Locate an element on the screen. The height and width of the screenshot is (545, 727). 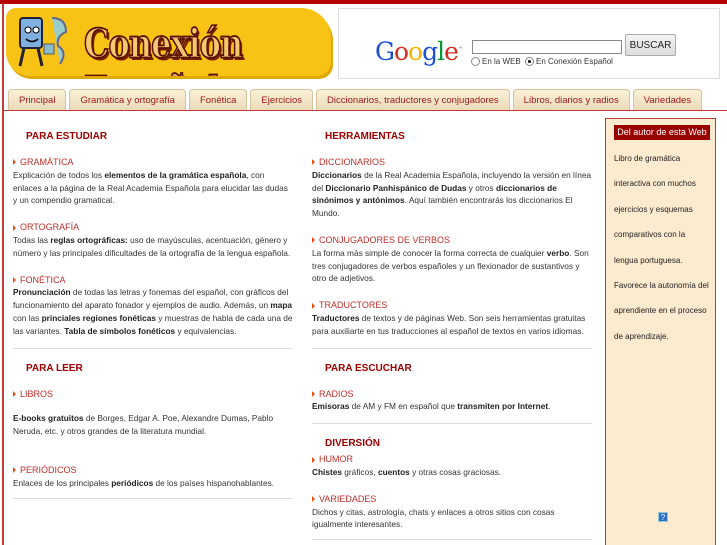
bold-text: transmiten por Internet is located at coordinates (503, 406).